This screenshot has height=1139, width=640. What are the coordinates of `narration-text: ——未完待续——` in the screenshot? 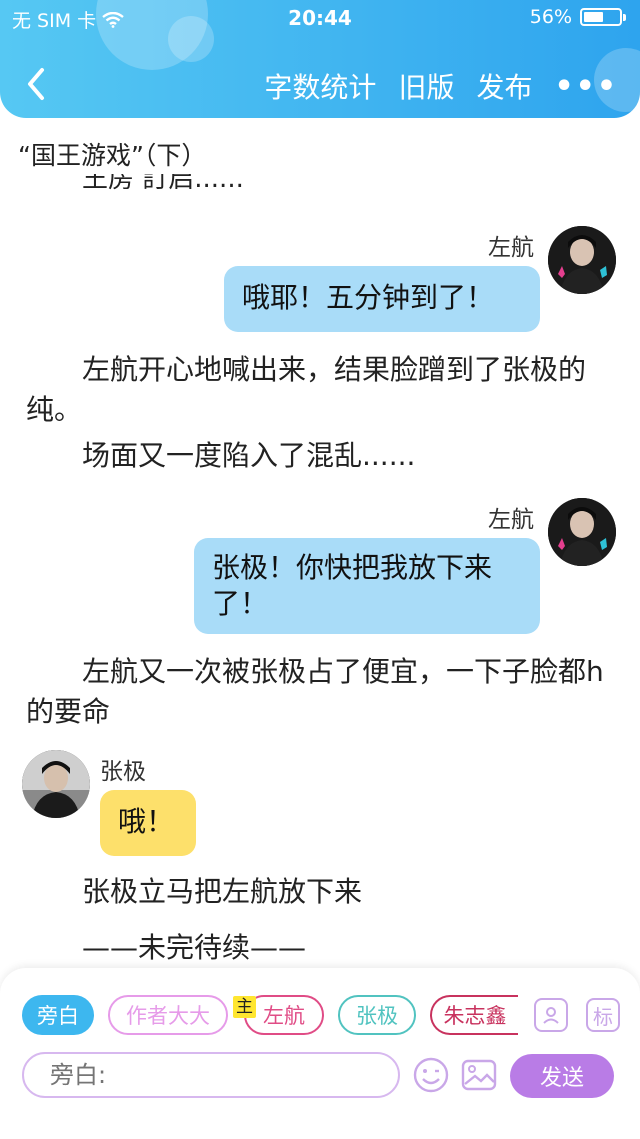 It's located at (322, 948).